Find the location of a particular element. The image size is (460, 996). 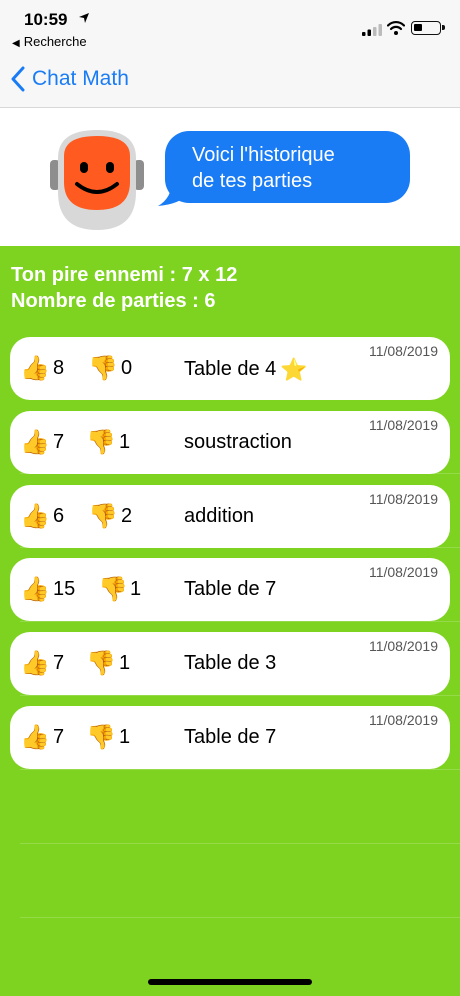

correct-count: 6 is located at coordinates (59, 516).